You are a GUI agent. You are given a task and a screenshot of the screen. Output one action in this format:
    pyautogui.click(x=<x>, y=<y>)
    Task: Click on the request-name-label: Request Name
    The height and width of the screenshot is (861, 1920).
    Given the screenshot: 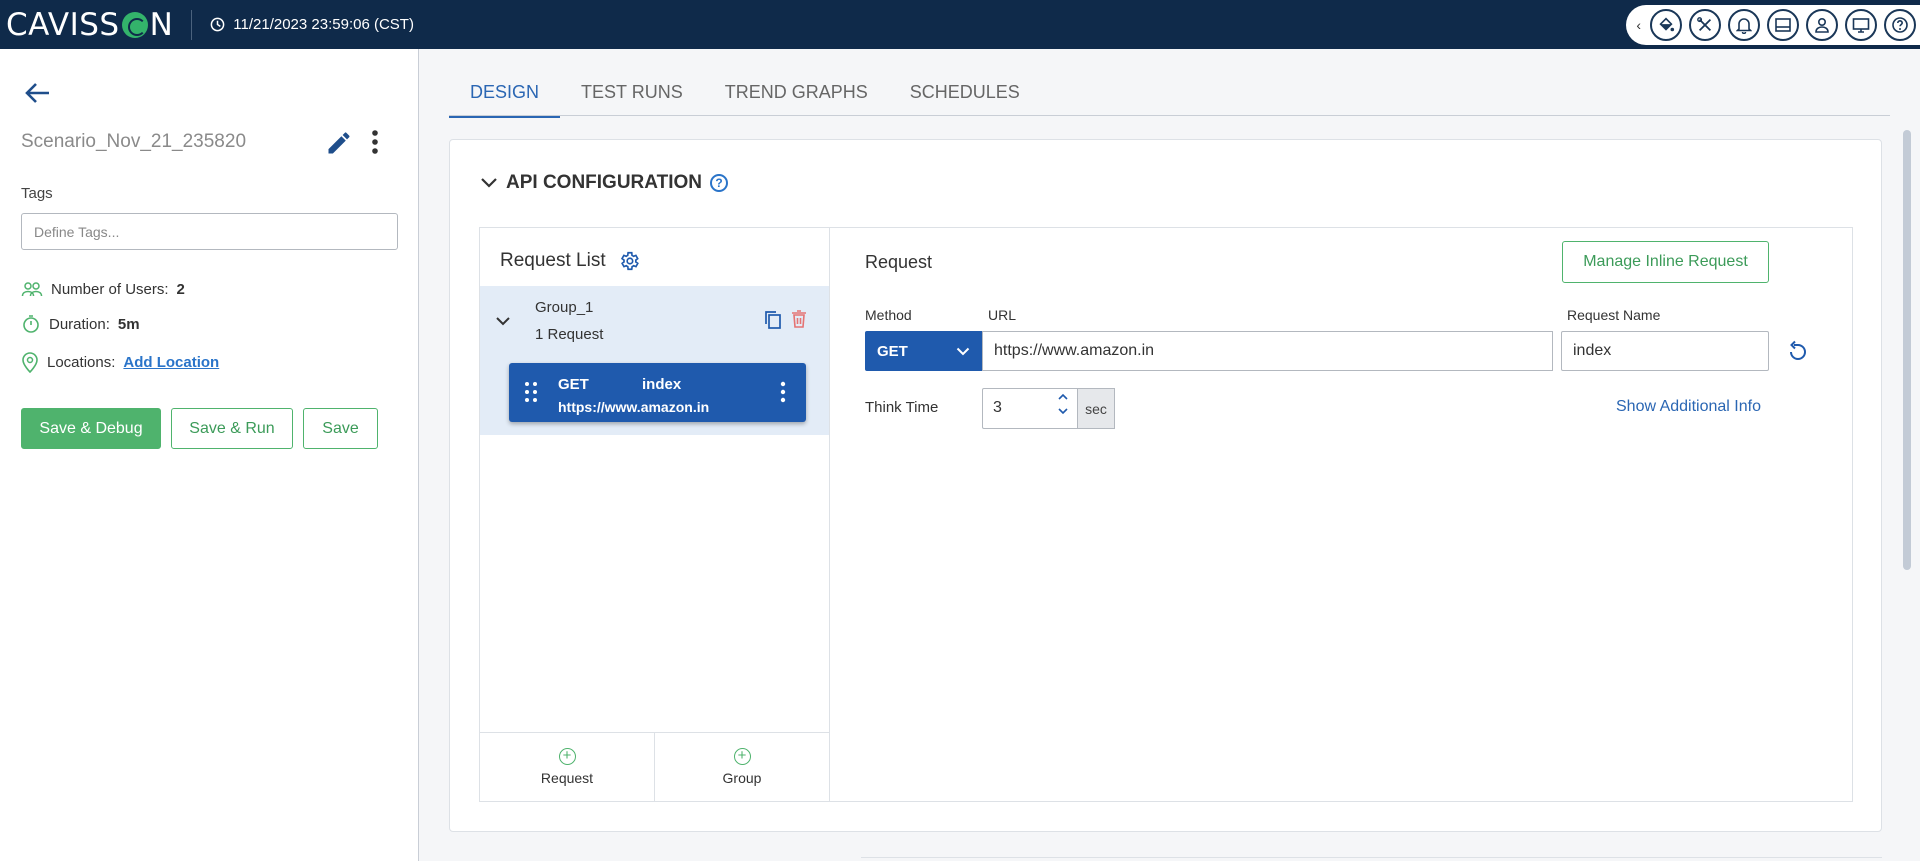 What is the action you would take?
    pyautogui.click(x=1614, y=315)
    